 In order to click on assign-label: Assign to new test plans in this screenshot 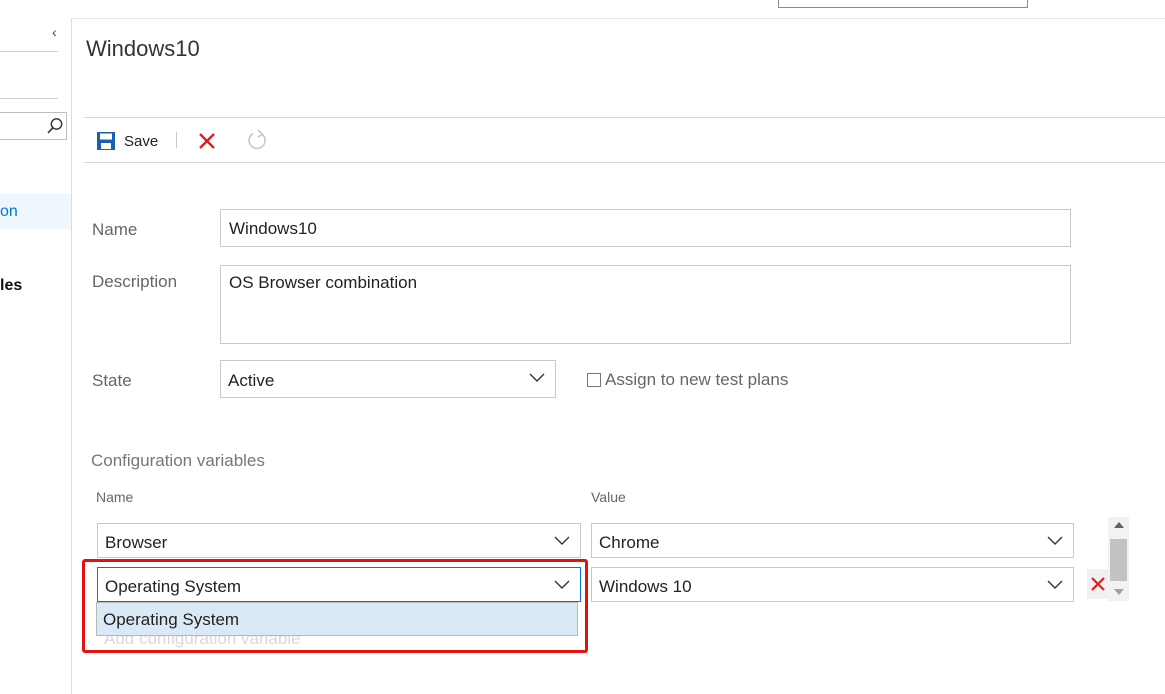, I will do `click(697, 379)`.